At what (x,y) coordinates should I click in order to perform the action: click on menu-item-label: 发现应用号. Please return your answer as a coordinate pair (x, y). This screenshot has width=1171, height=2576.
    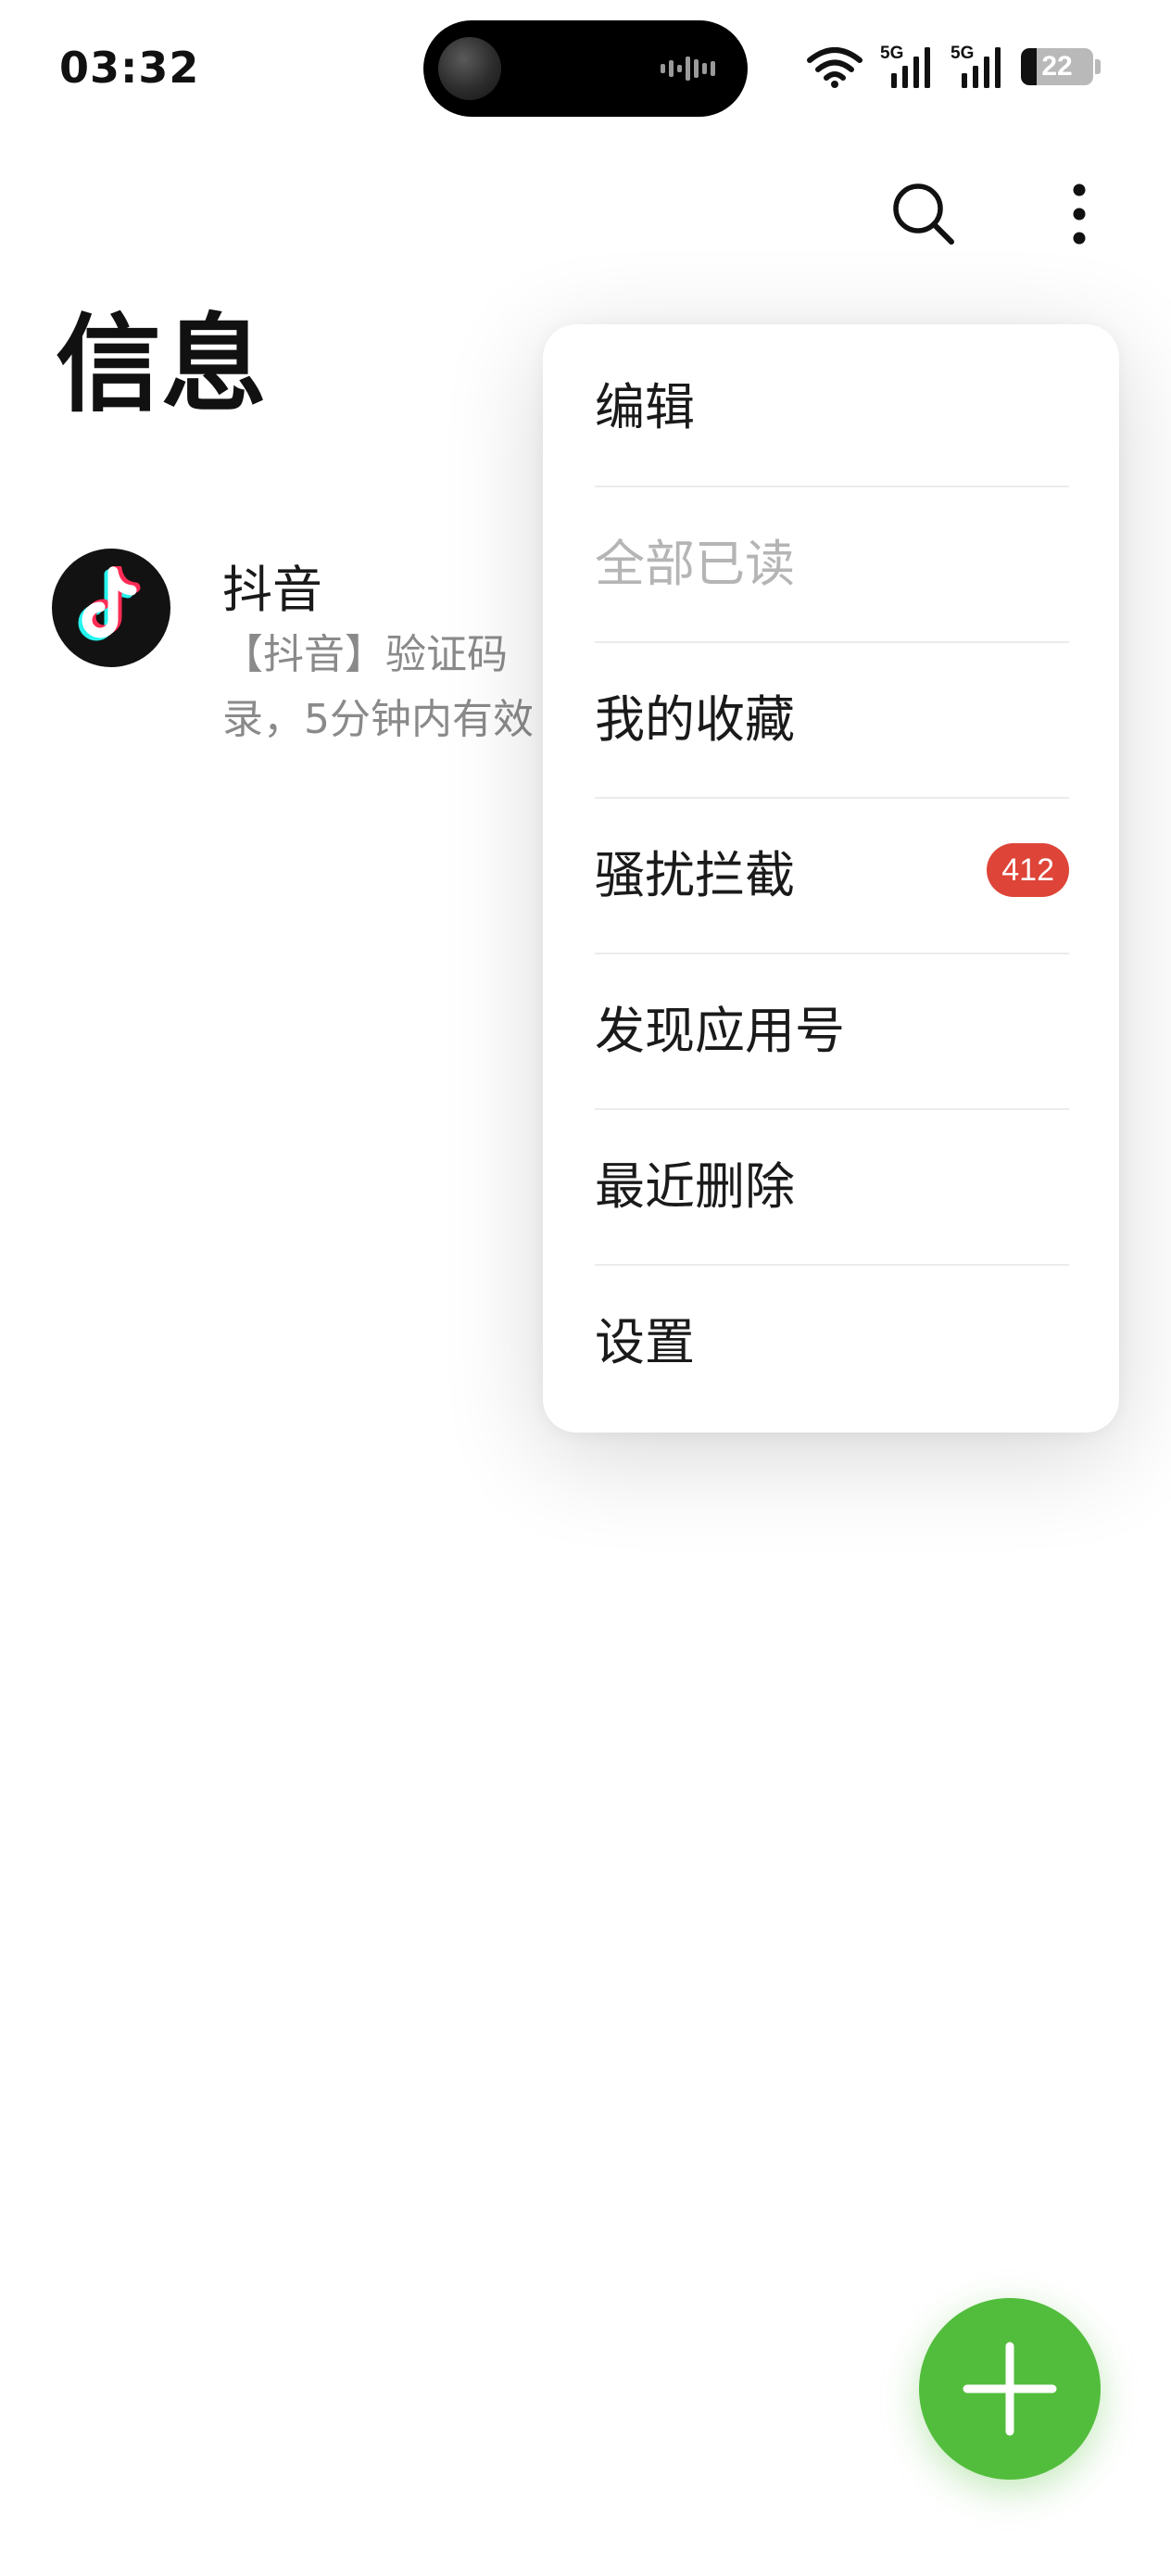
    Looking at the image, I should click on (720, 1031).